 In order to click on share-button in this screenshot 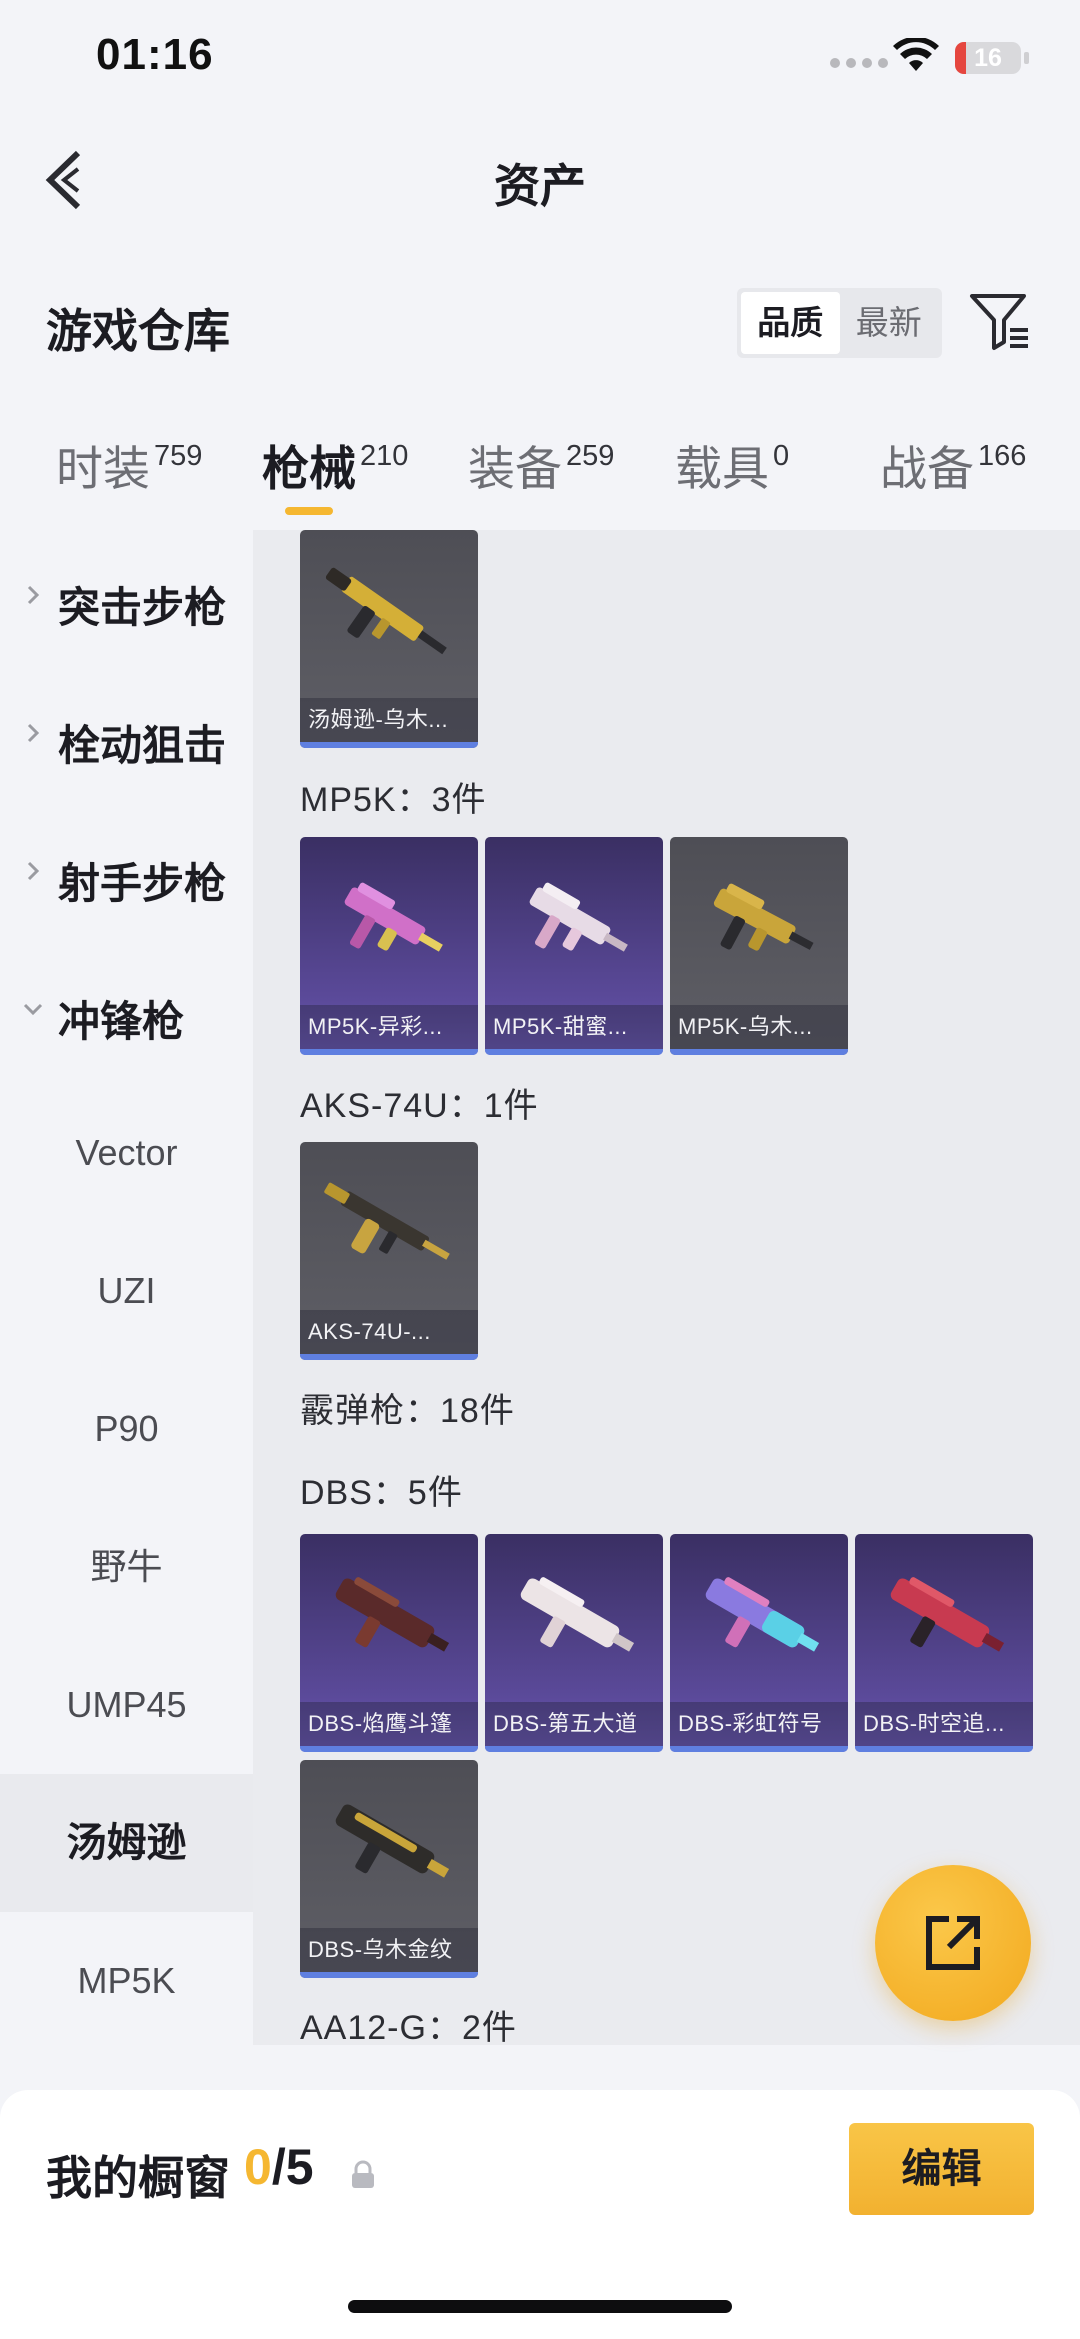, I will do `click(953, 1943)`.